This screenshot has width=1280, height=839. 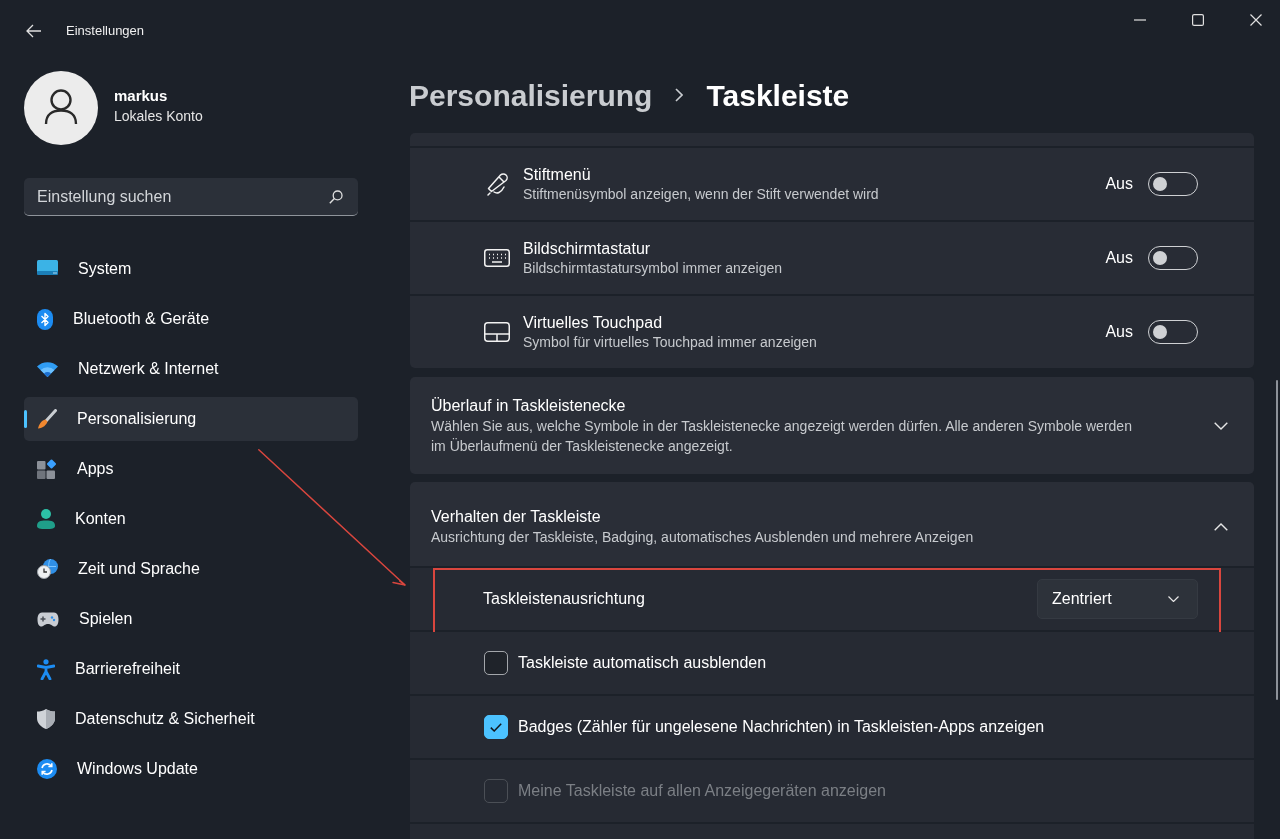 What do you see at coordinates (529, 406) in the screenshot?
I see `section-title: Überlauf in Taskleistenecke` at bounding box center [529, 406].